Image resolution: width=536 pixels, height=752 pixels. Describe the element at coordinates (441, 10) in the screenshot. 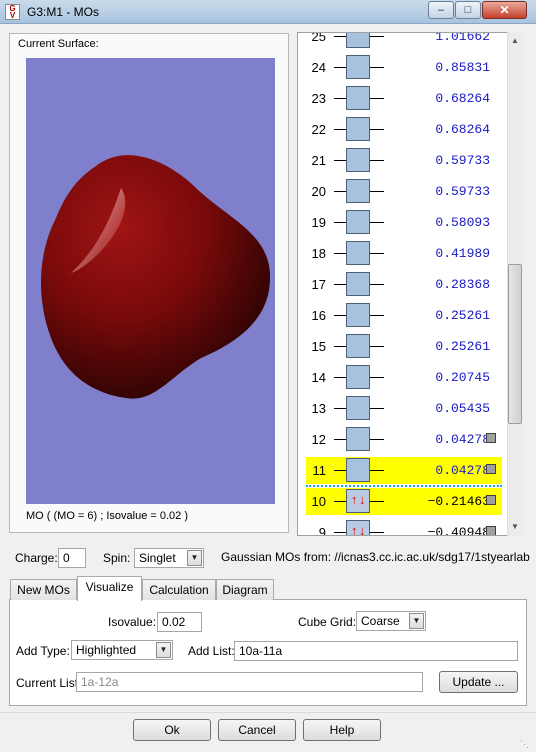

I see `minimize-icon: –` at that location.